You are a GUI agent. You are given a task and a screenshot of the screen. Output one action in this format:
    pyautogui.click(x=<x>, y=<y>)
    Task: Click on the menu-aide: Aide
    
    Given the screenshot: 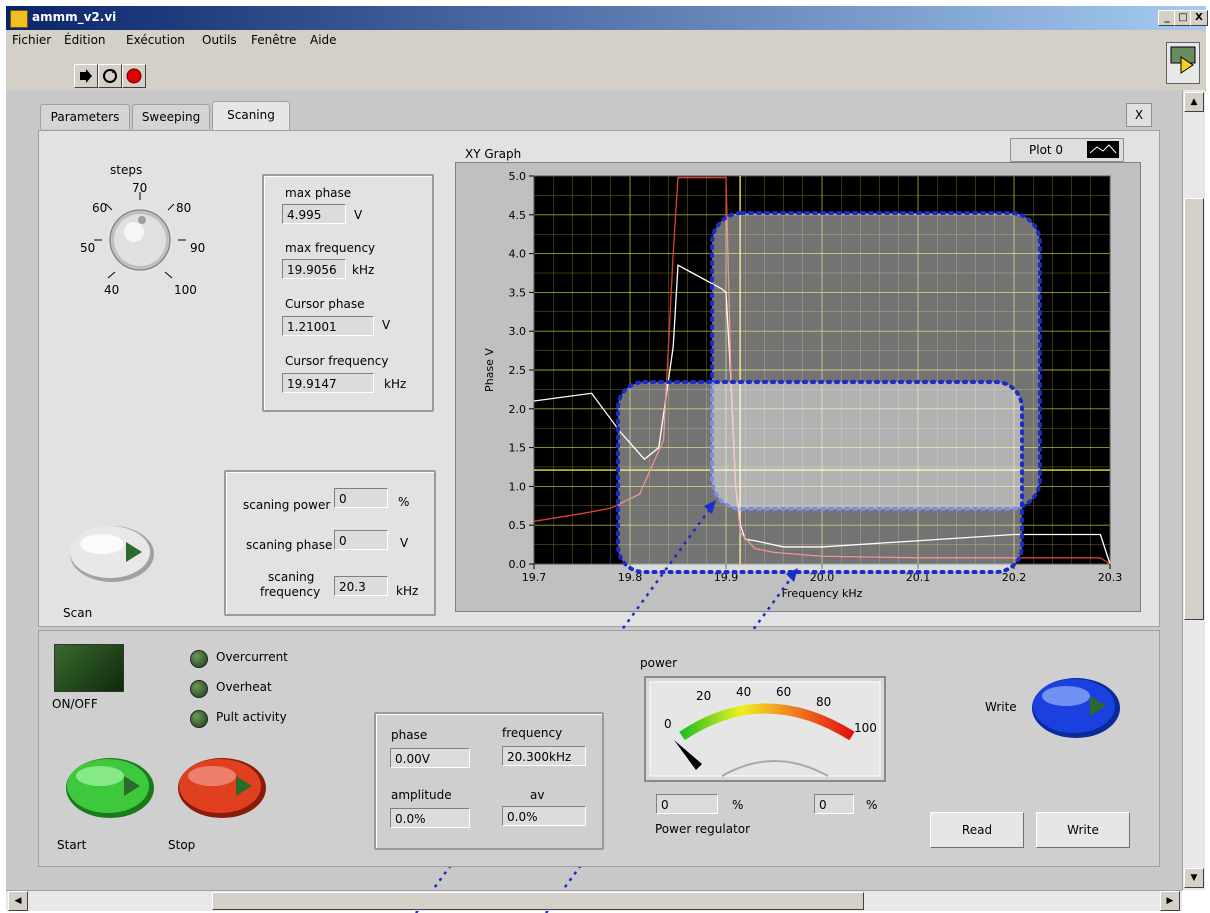 What is the action you would take?
    pyautogui.click(x=323, y=40)
    